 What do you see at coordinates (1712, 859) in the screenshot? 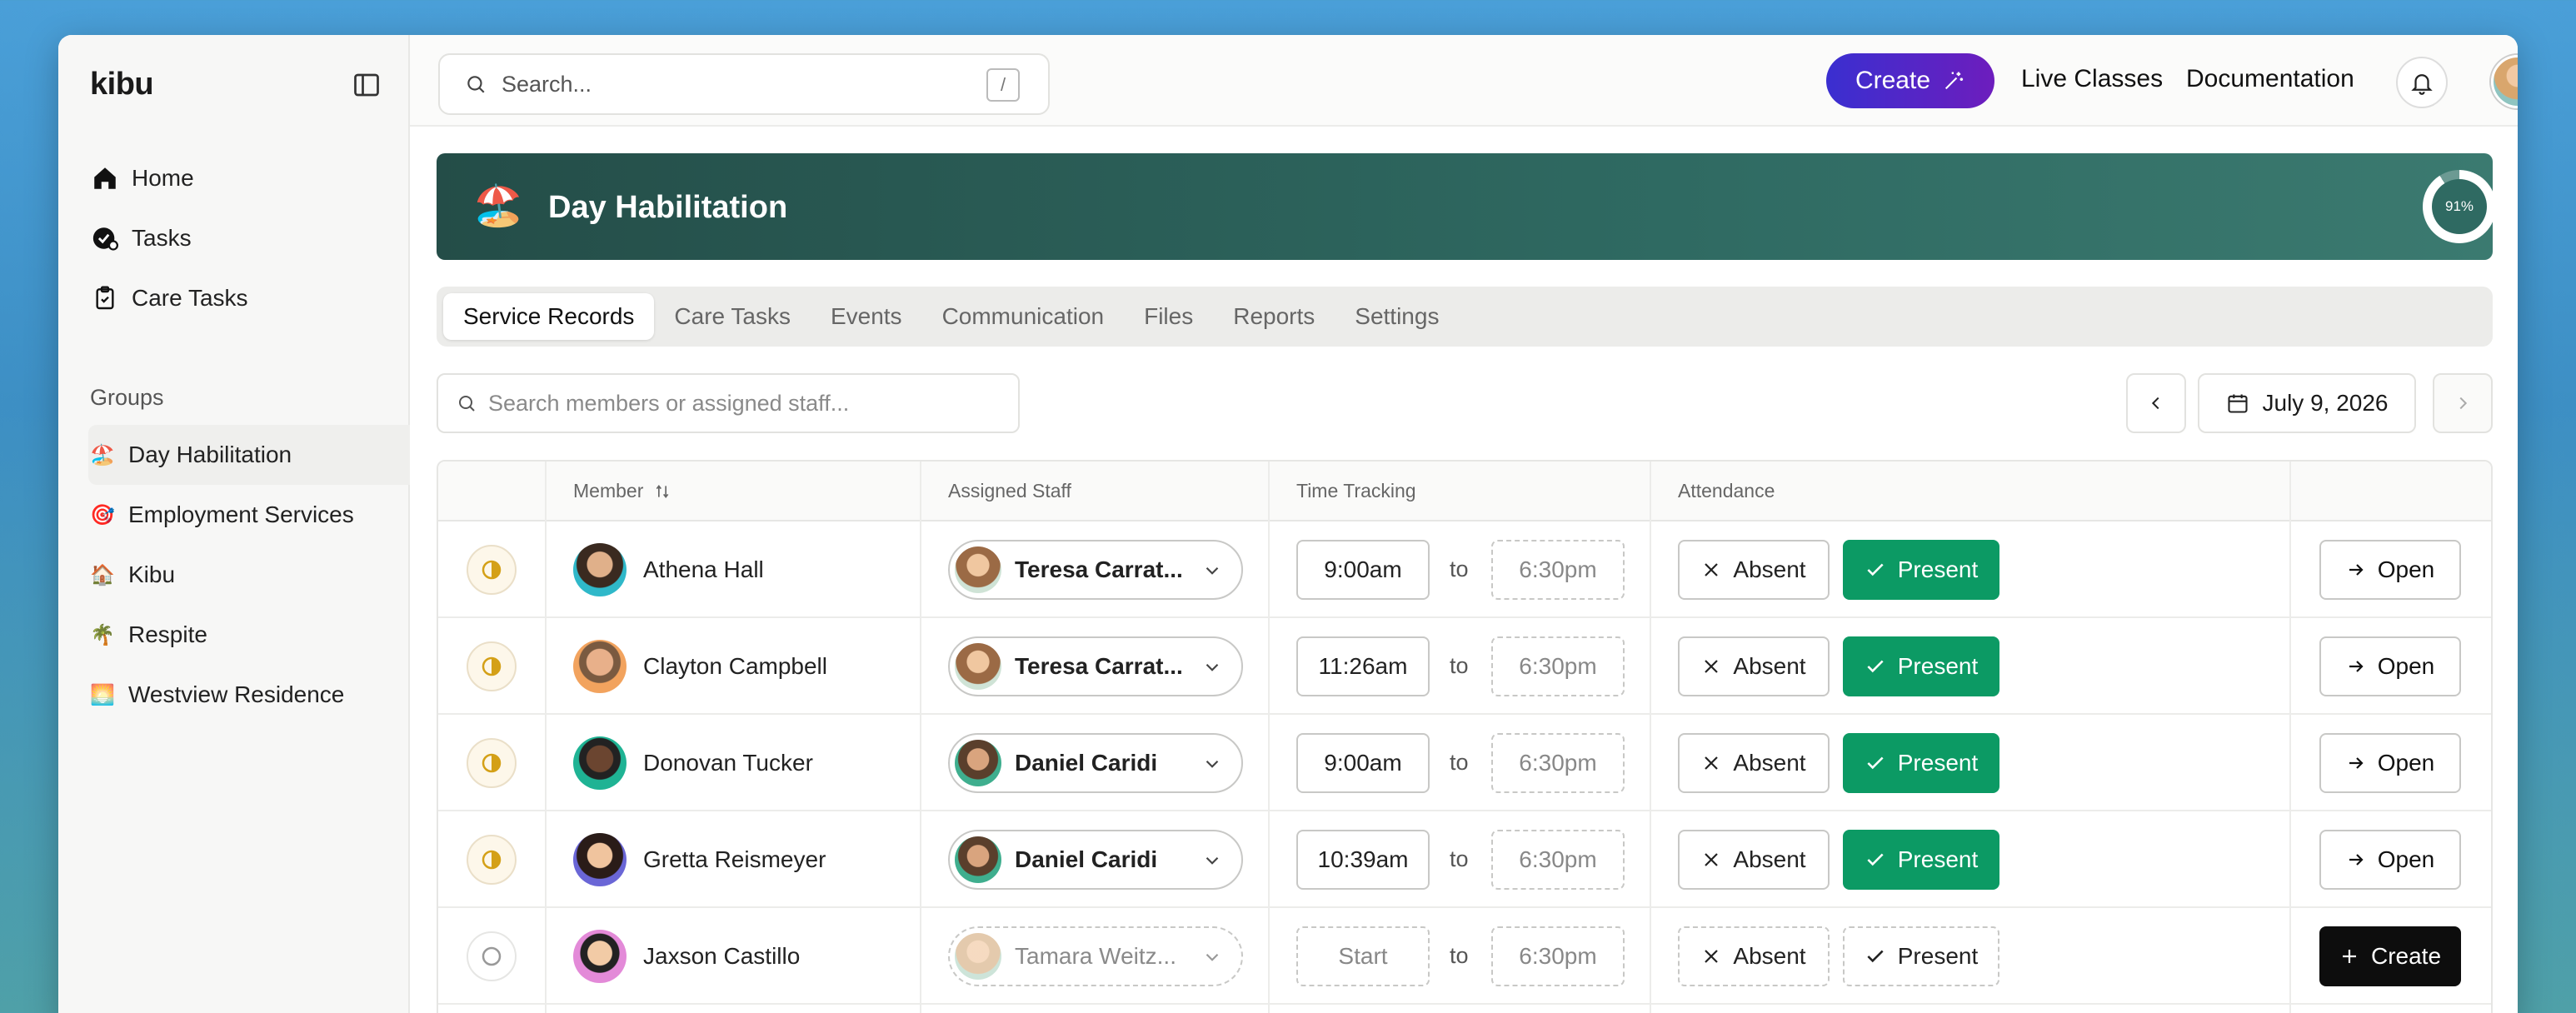
I see `x-icon` at bounding box center [1712, 859].